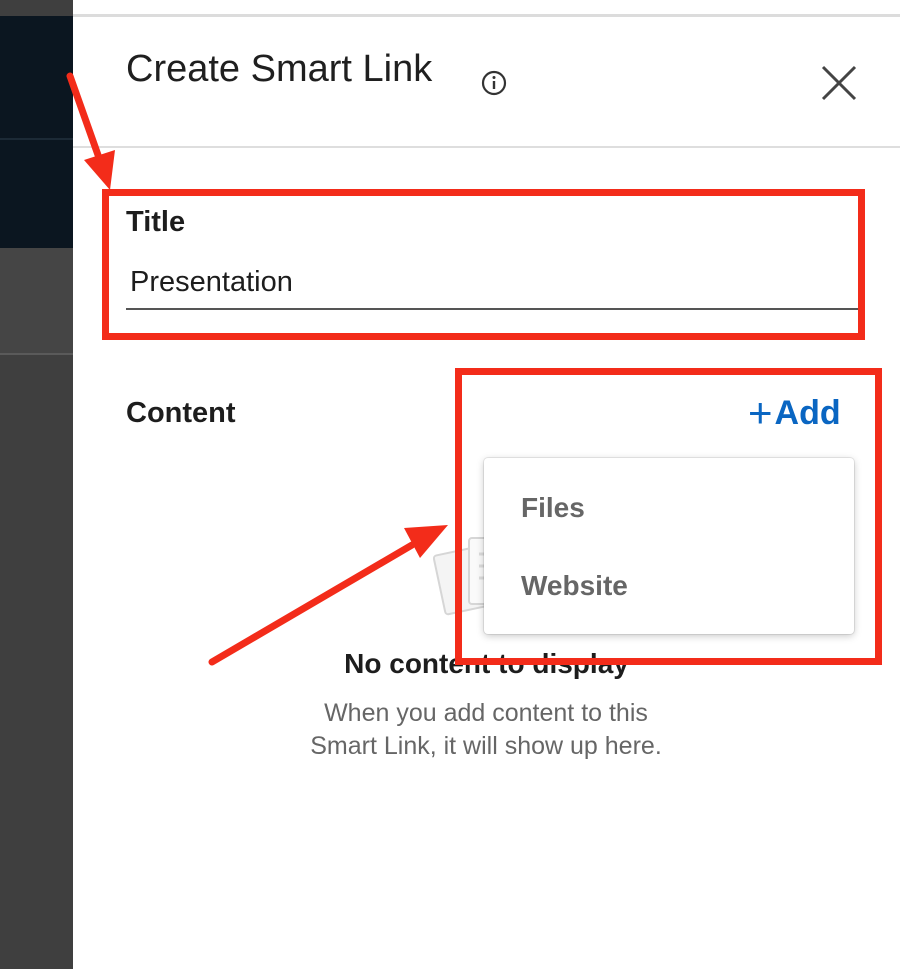 This screenshot has width=900, height=969. Describe the element at coordinates (486, 147) in the screenshot. I see `header-divider` at that location.